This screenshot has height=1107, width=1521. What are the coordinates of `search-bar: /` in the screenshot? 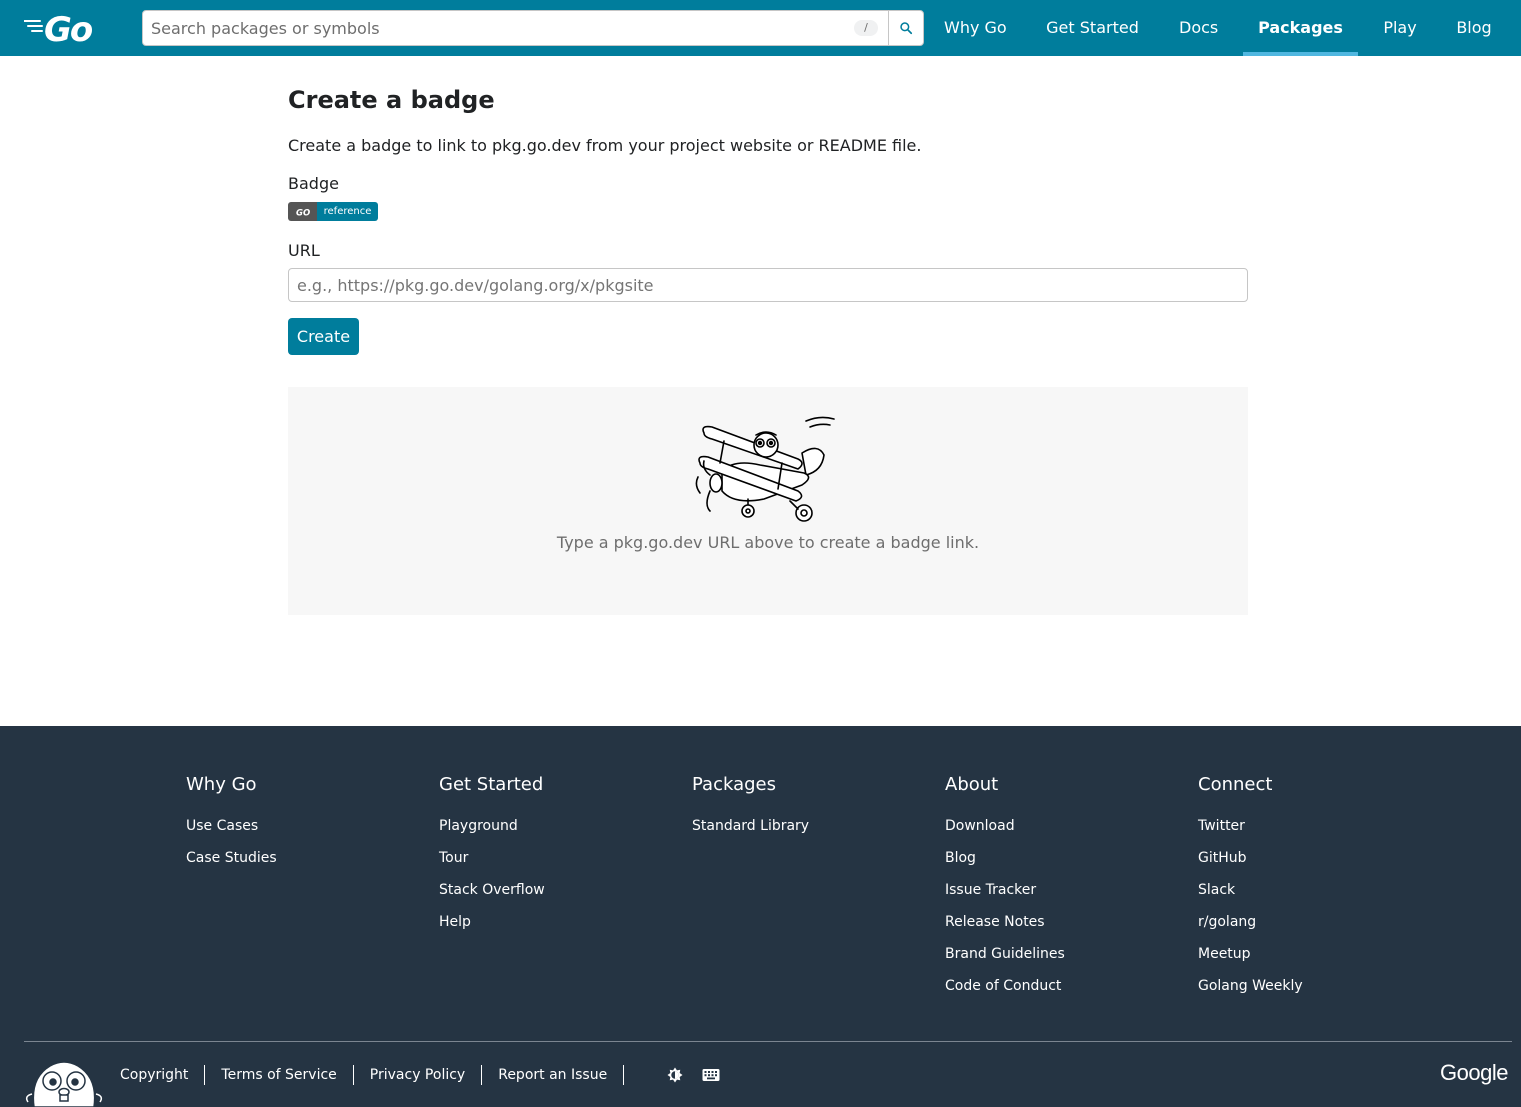 It's located at (533, 28).